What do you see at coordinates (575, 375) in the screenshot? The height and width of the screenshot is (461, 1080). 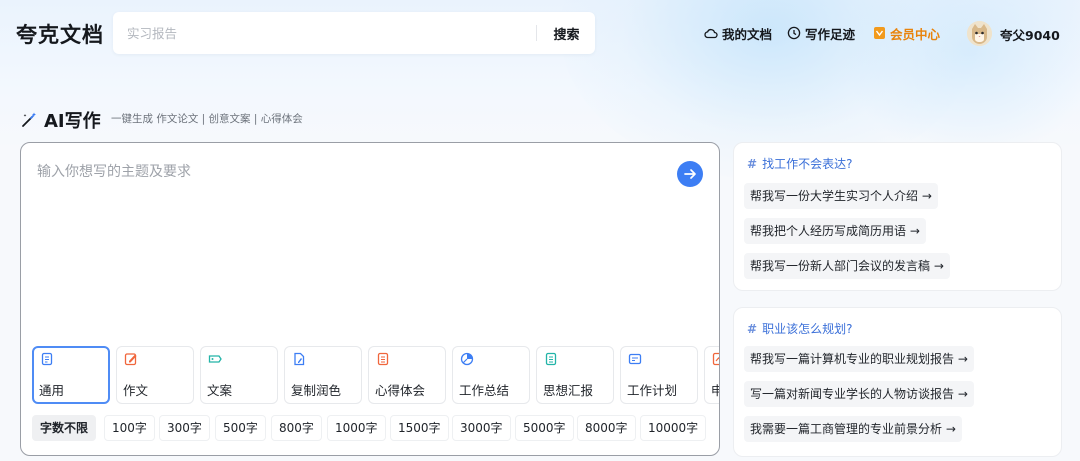 I see `type-card-thought-report: 思想汇报` at bounding box center [575, 375].